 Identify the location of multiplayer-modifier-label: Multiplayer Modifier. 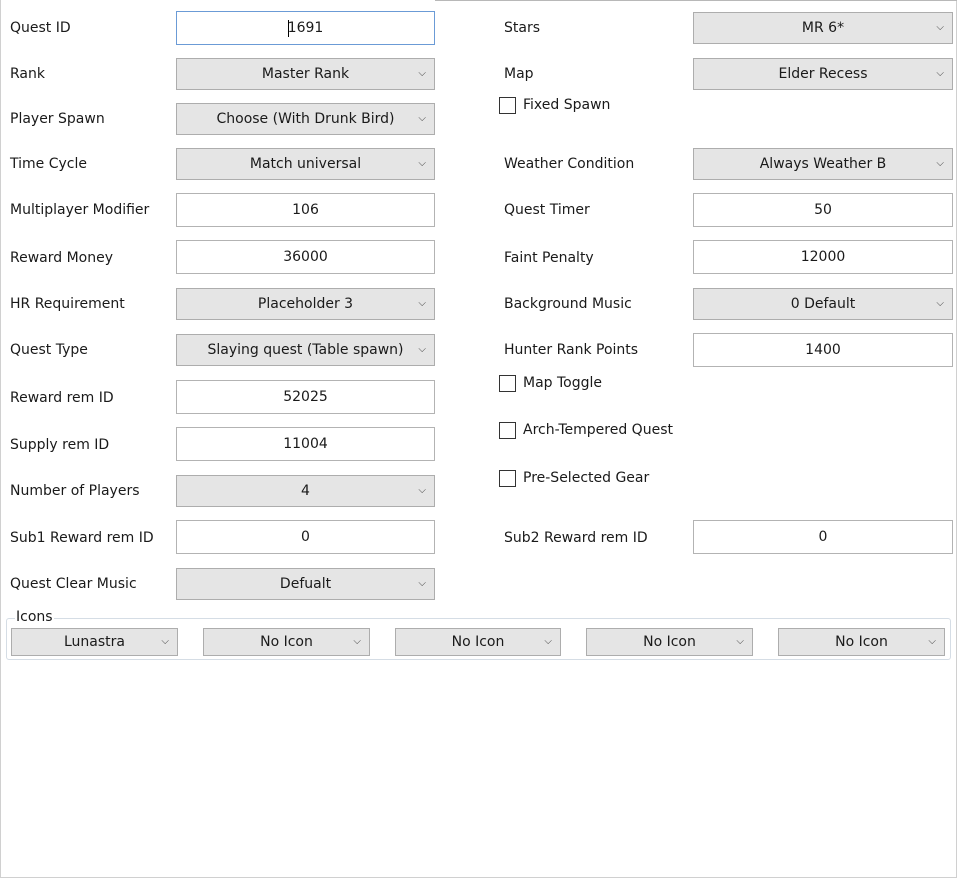
(80, 210).